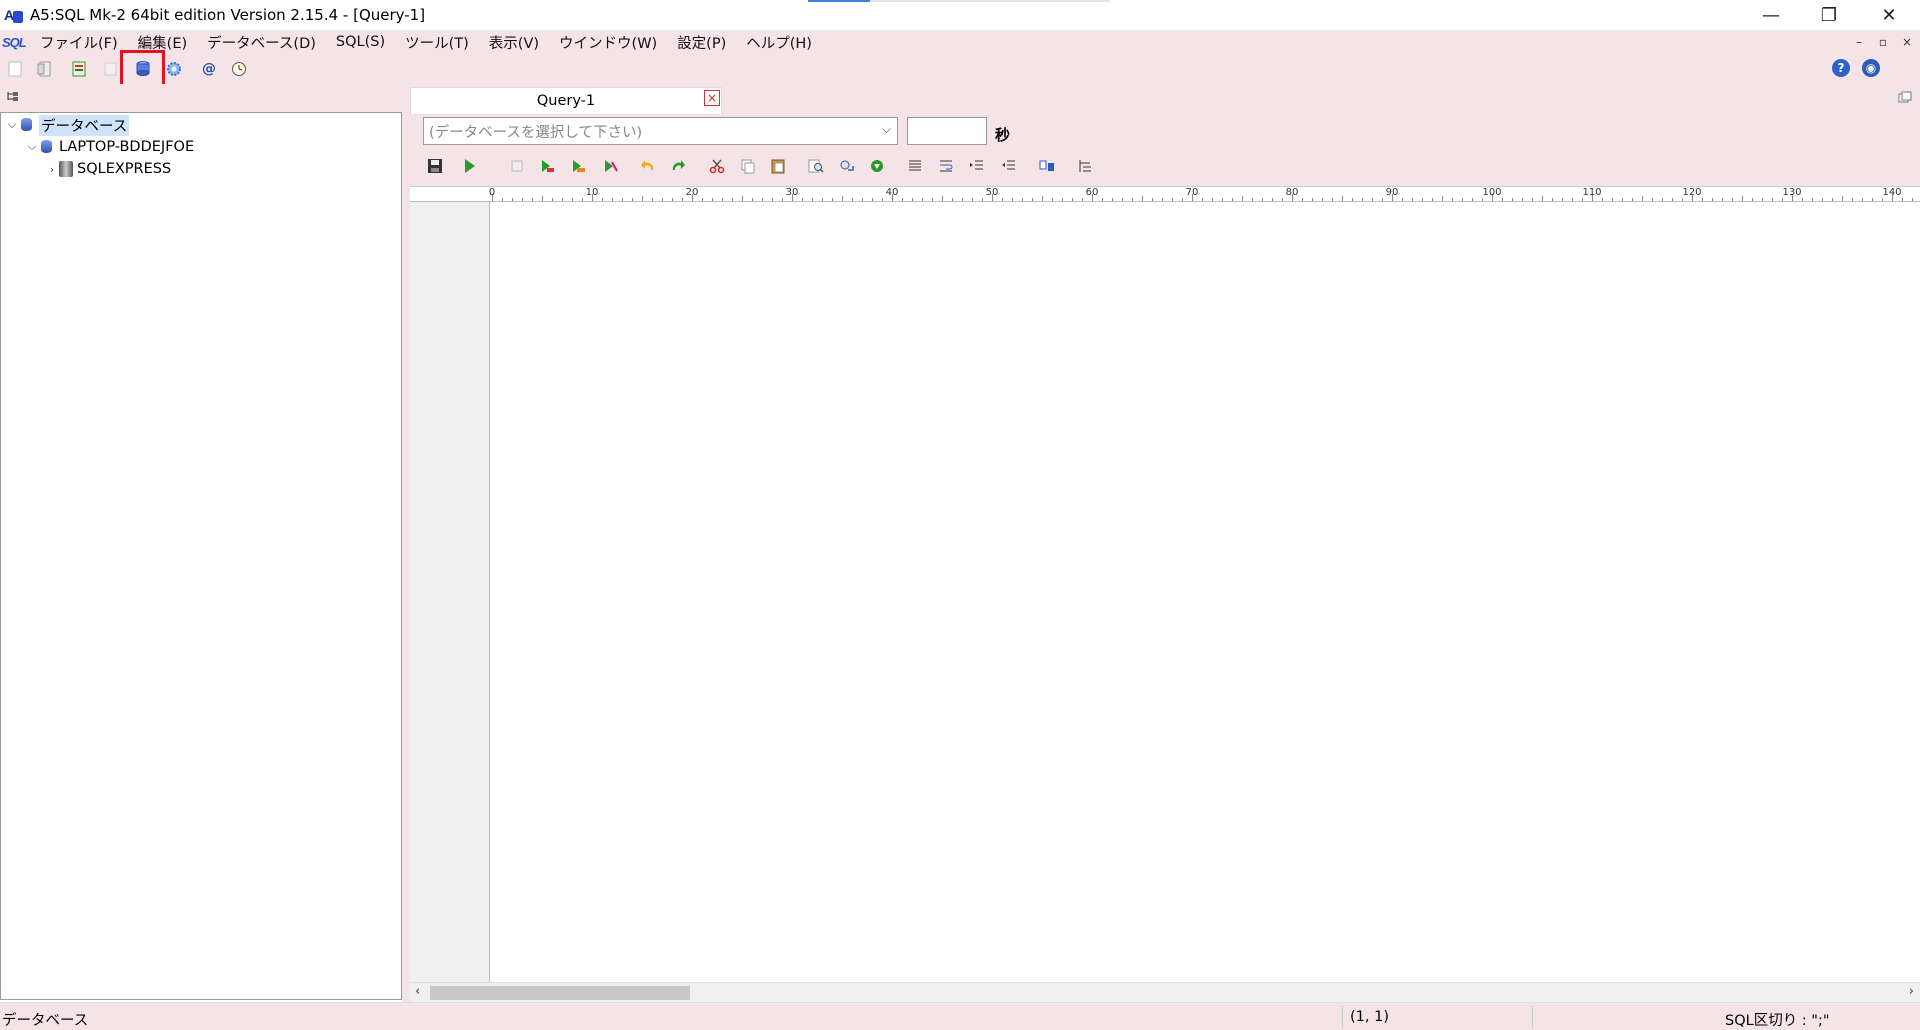 This screenshot has height=1030, width=1920. What do you see at coordinates (692, 192) in the screenshot?
I see `ruler-label: 20` at bounding box center [692, 192].